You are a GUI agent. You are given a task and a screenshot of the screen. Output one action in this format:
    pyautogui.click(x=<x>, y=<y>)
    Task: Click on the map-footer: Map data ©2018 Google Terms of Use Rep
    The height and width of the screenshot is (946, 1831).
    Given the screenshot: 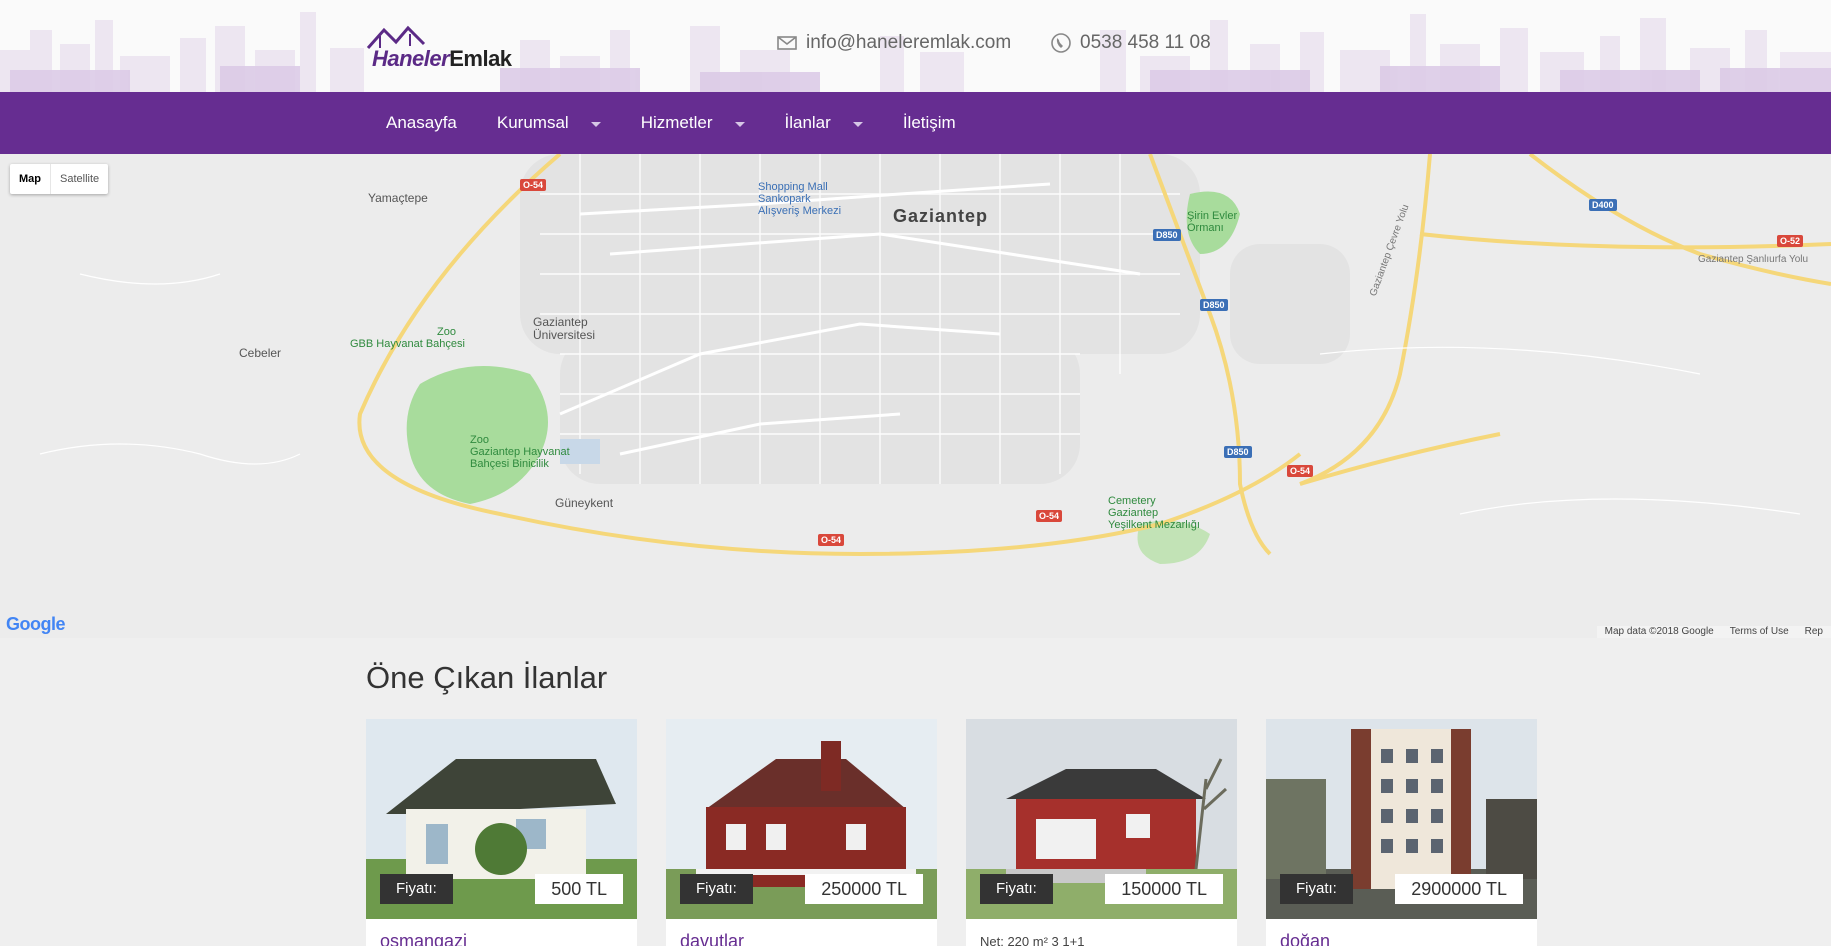 What is the action you would take?
    pyautogui.click(x=1713, y=632)
    